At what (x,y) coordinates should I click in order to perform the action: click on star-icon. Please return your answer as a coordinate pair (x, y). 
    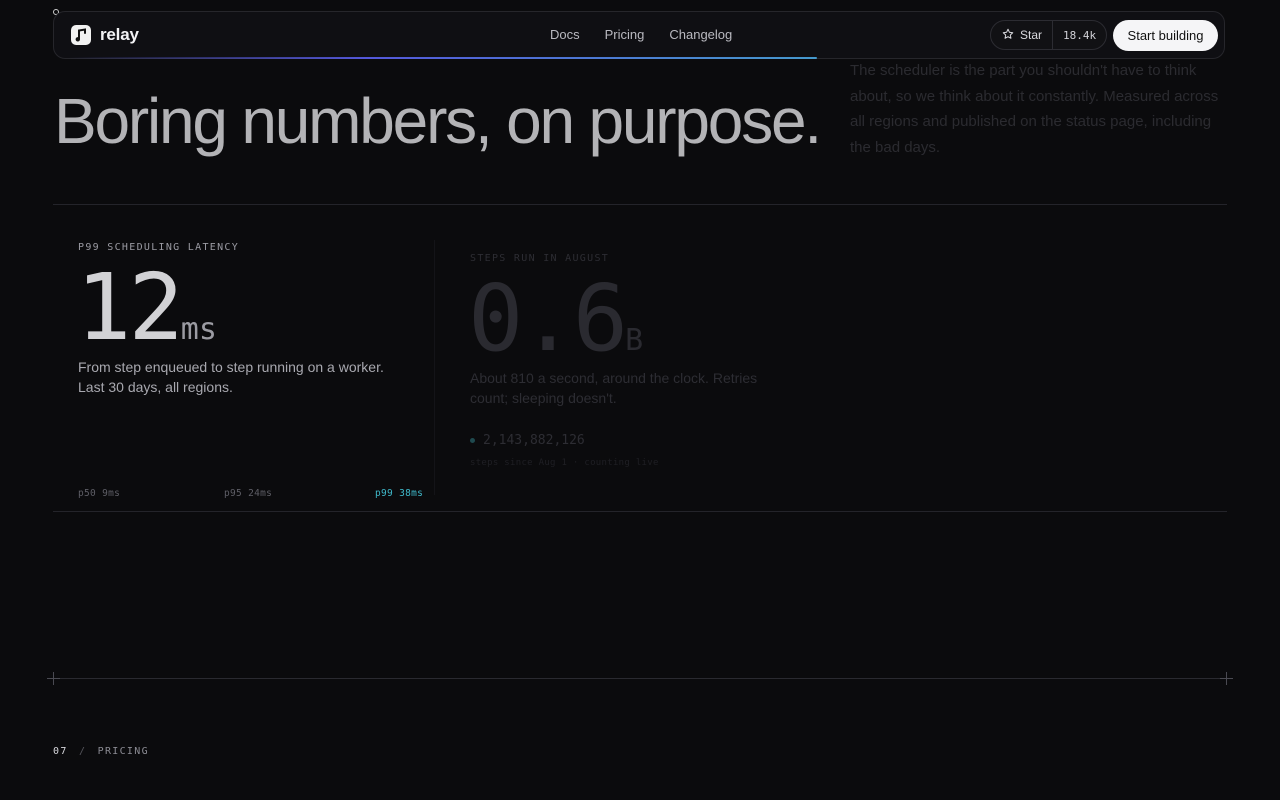
    Looking at the image, I should click on (1008, 35).